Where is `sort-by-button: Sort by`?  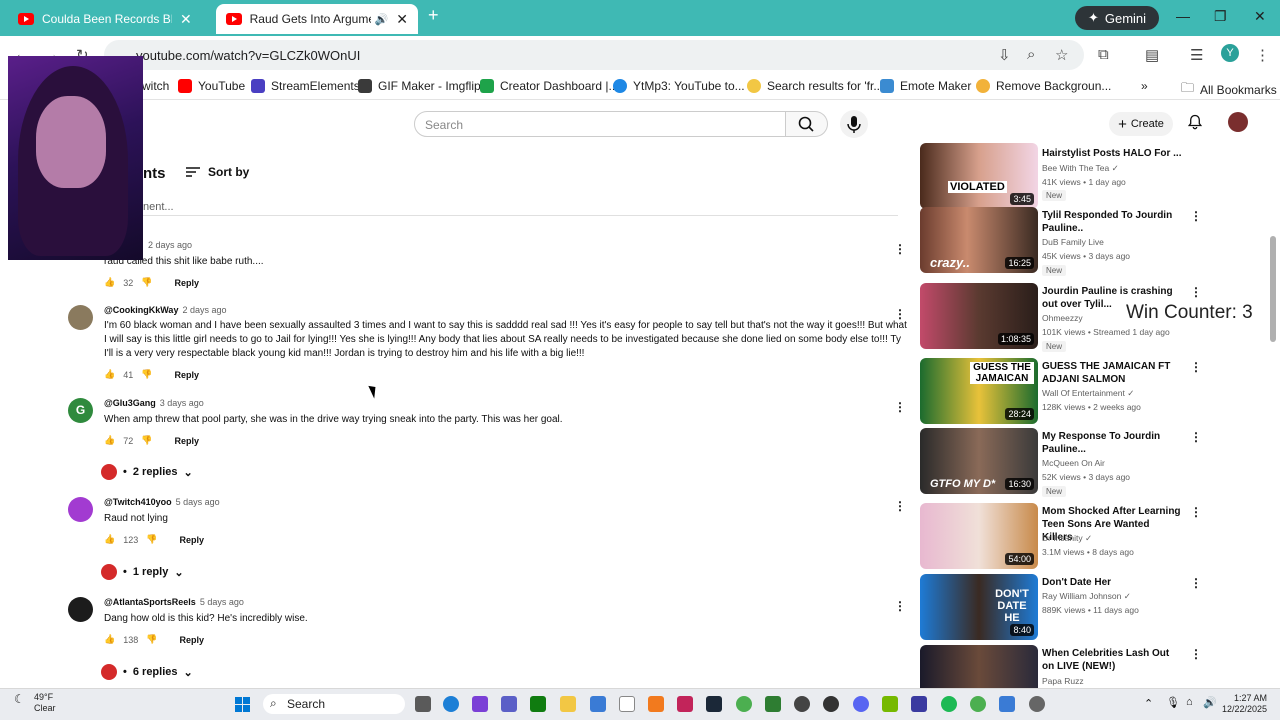 sort-by-button: Sort by is located at coordinates (217, 172).